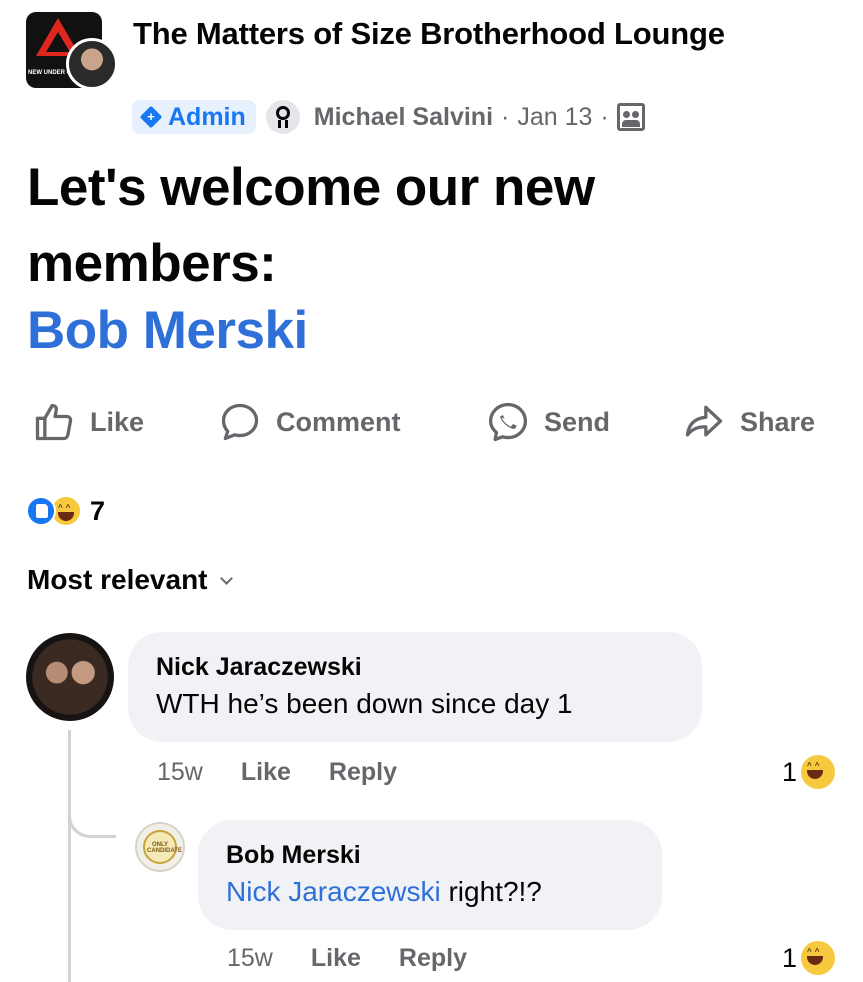 The height and width of the screenshot is (982, 863). I want to click on group-avatar: NEW UNDER CON, so click(72, 52).